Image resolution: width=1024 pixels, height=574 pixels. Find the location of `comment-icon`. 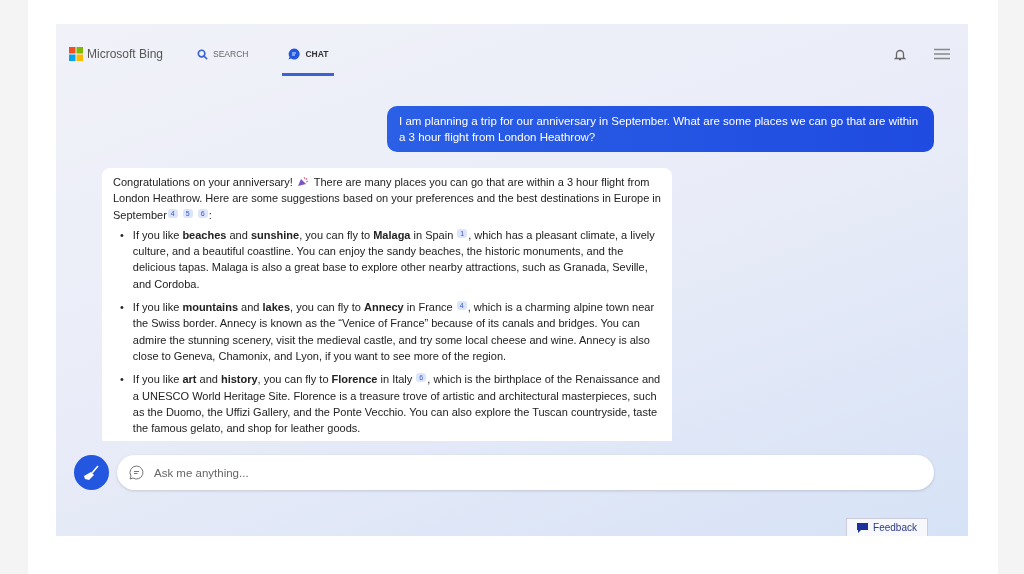

comment-icon is located at coordinates (863, 527).